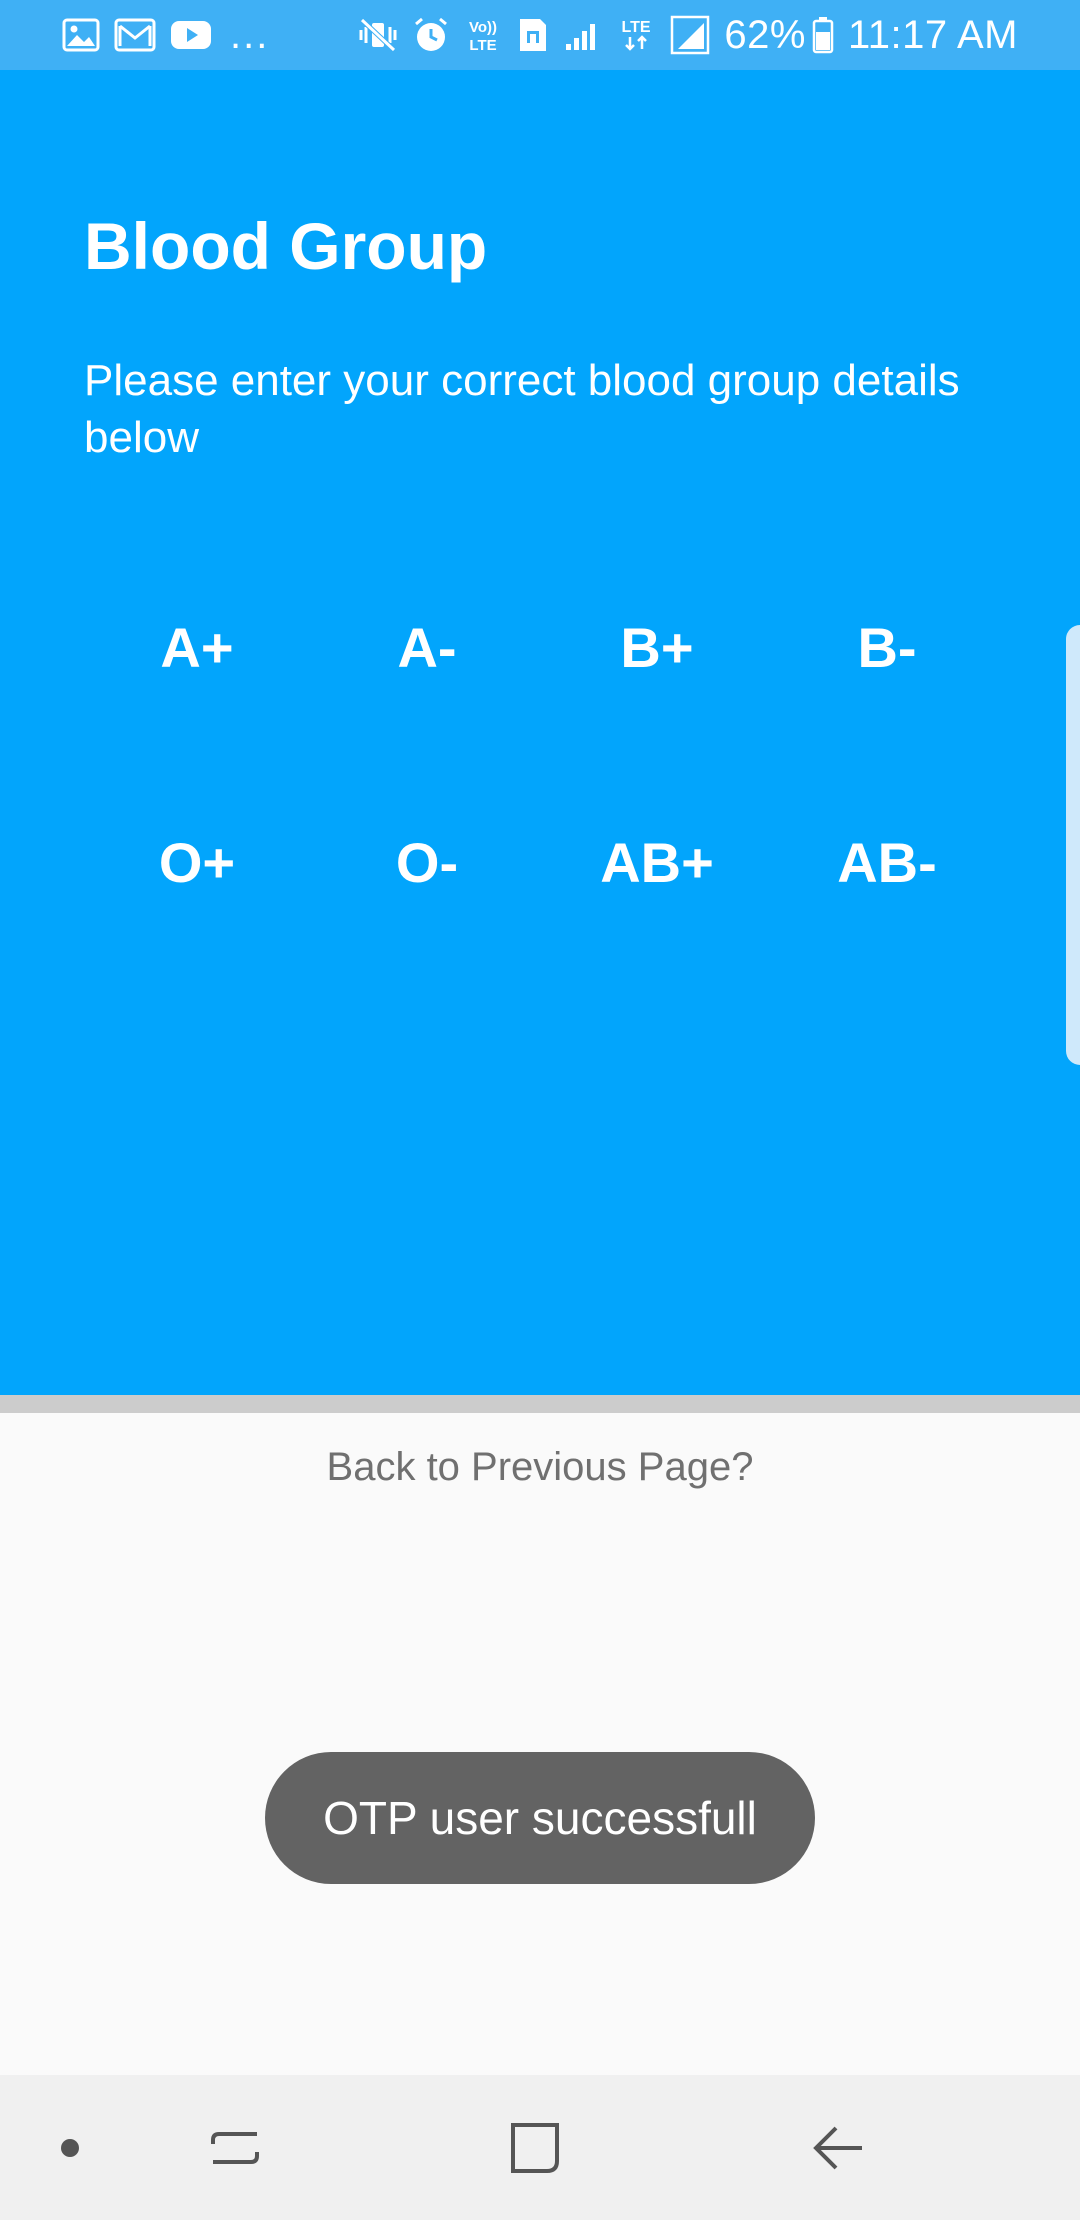 The width and height of the screenshot is (1080, 2220). What do you see at coordinates (887, 862) in the screenshot?
I see `blood-group-ab-negative: AB-` at bounding box center [887, 862].